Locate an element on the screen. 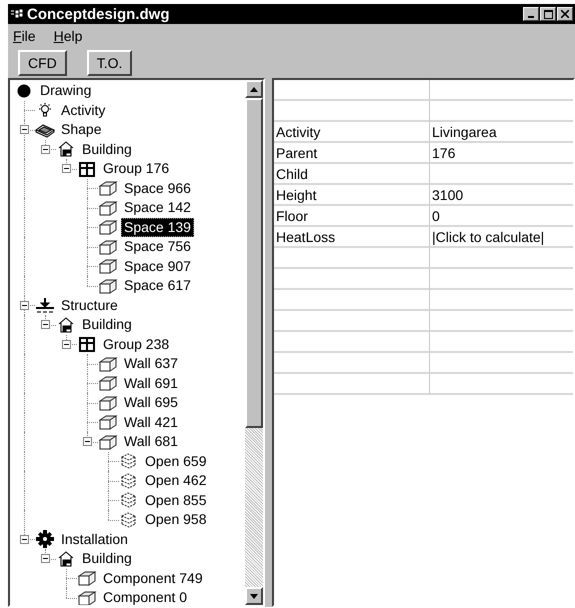 This screenshot has width=575, height=608. tree-item: Wall 681 is located at coordinates (151, 442).